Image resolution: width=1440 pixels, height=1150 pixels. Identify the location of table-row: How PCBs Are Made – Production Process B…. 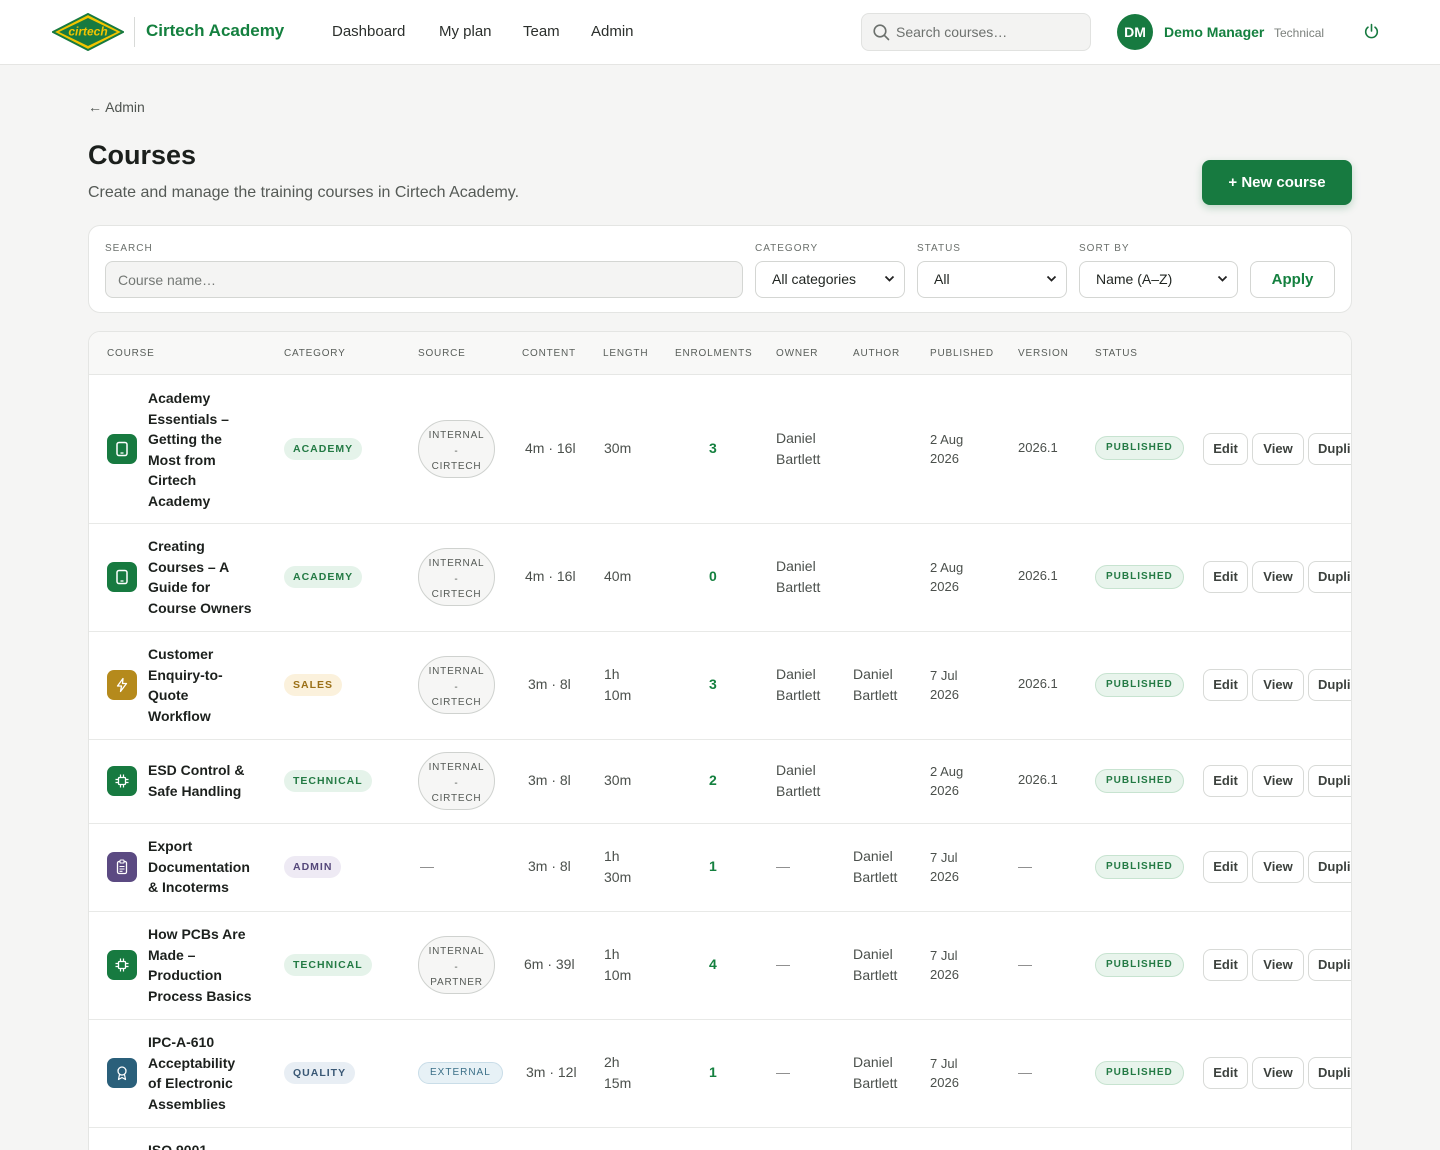
(720, 966).